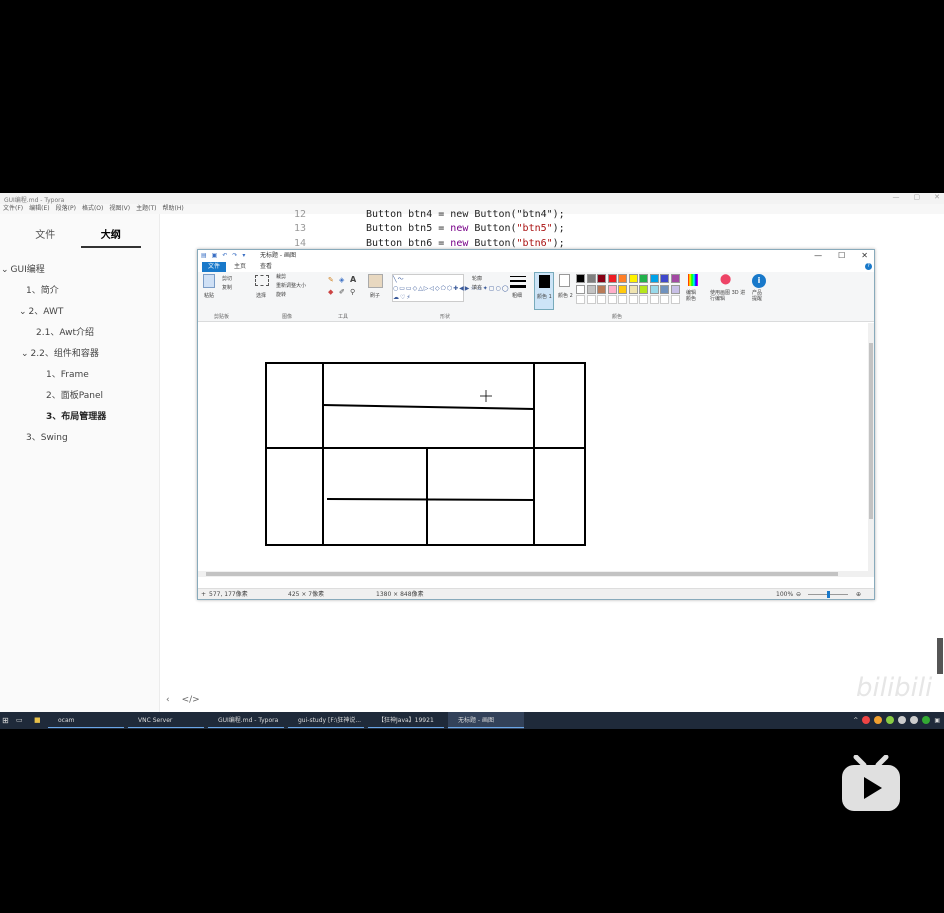 Image resolution: width=944 pixels, height=913 pixels. What do you see at coordinates (37, 720) in the screenshot?
I see `file-explorer-icon: ■` at bounding box center [37, 720].